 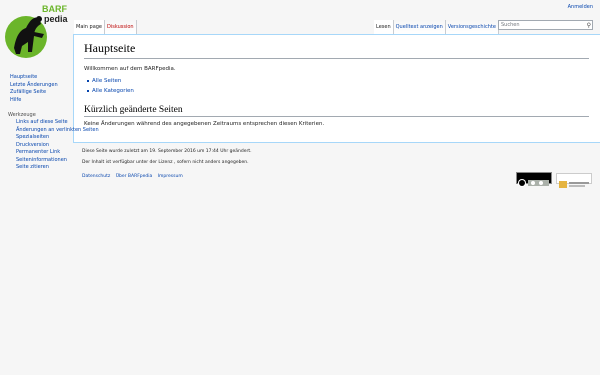 What do you see at coordinates (419, 27) in the screenshot?
I see `tab-view-source: Quelltext anzeigen` at bounding box center [419, 27].